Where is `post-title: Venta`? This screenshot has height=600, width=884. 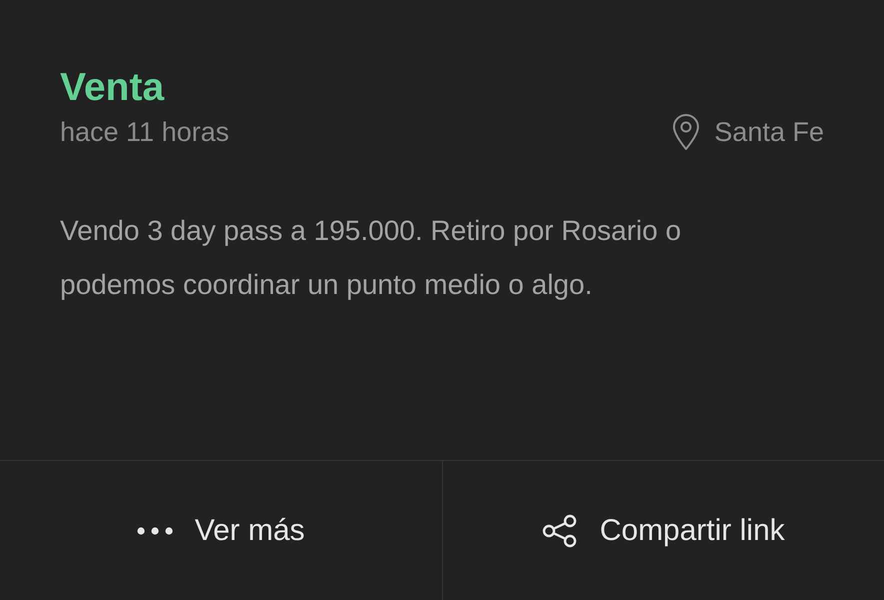
post-title: Venta is located at coordinates (112, 88).